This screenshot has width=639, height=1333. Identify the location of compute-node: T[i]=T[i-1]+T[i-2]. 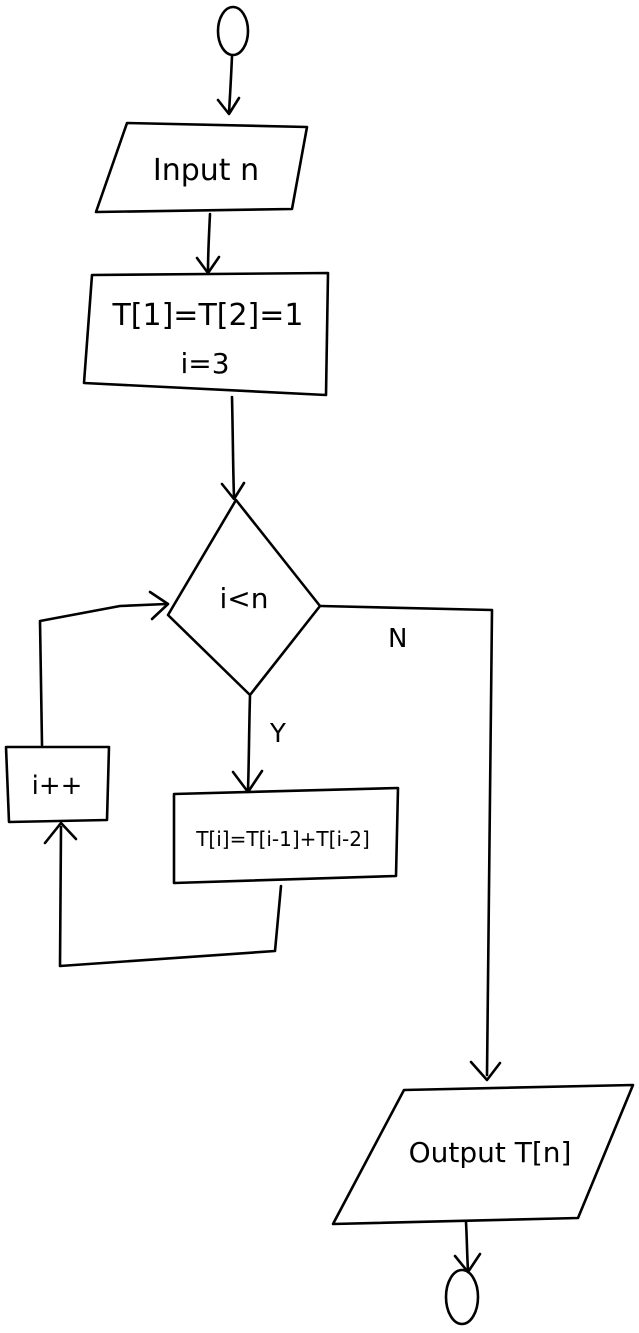
(286, 835).